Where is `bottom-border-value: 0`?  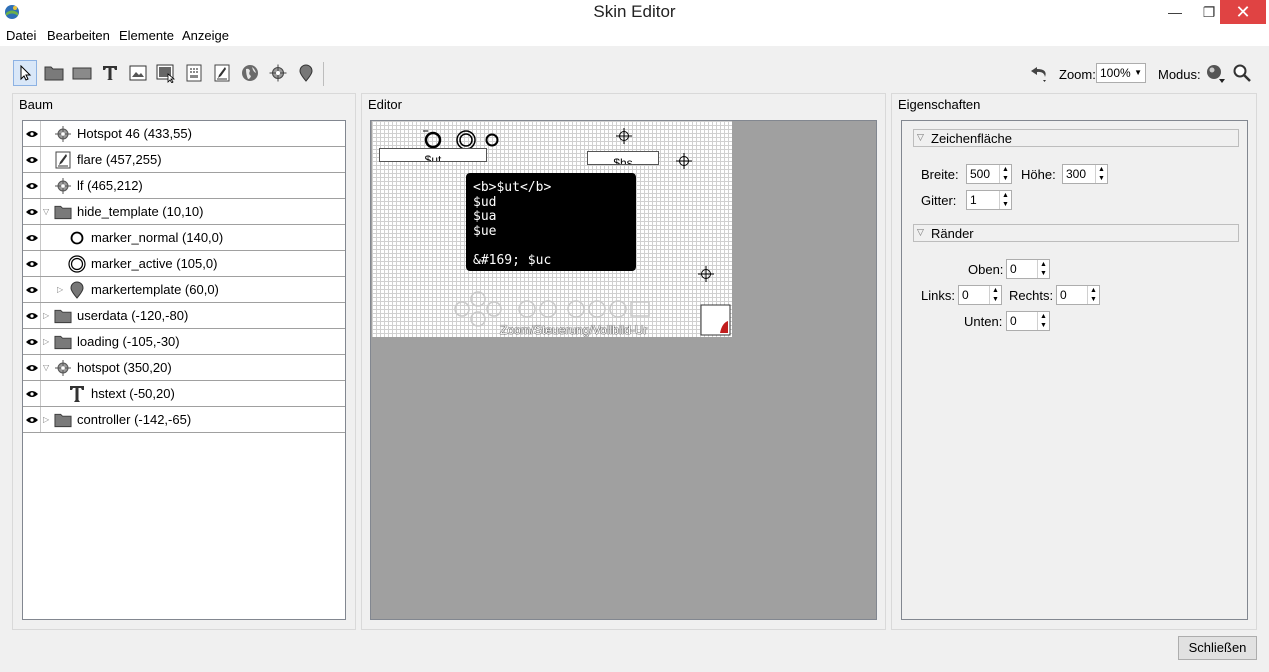
bottom-border-value: 0 is located at coordinates (1013, 321).